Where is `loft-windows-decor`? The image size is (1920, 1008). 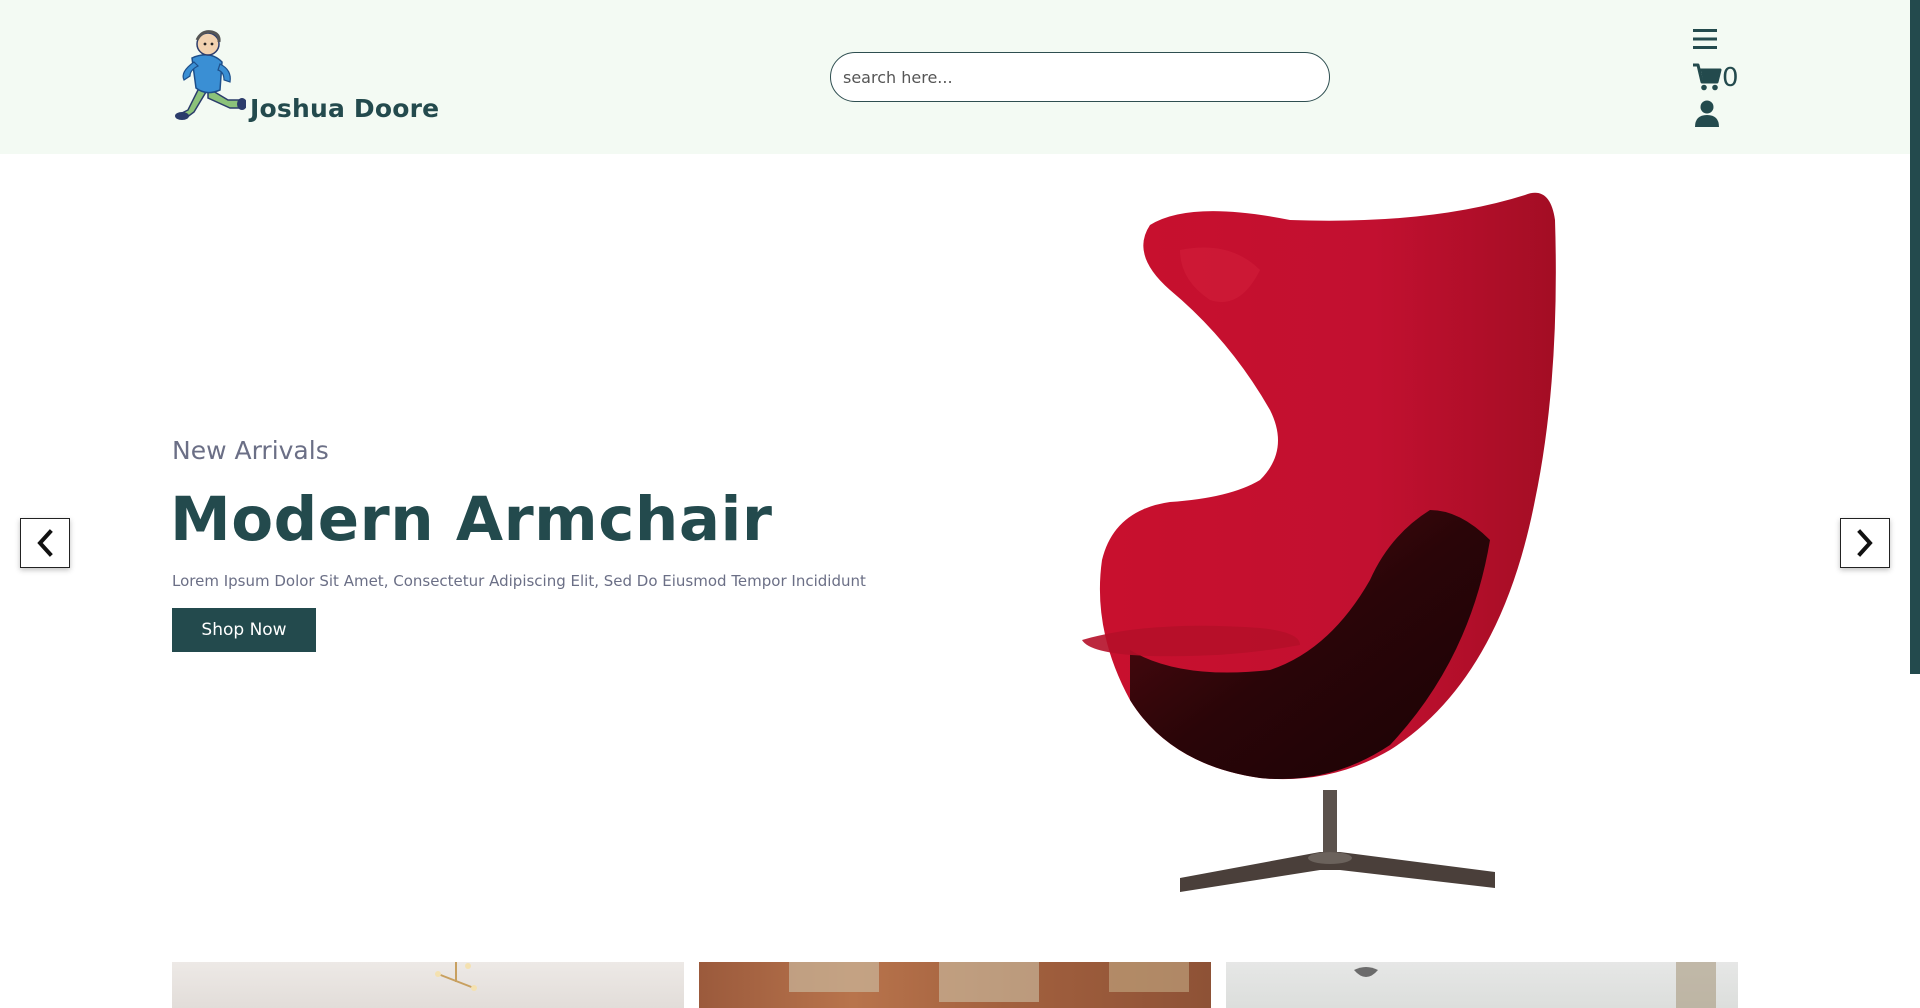
loft-windows-decor is located at coordinates (989, 982).